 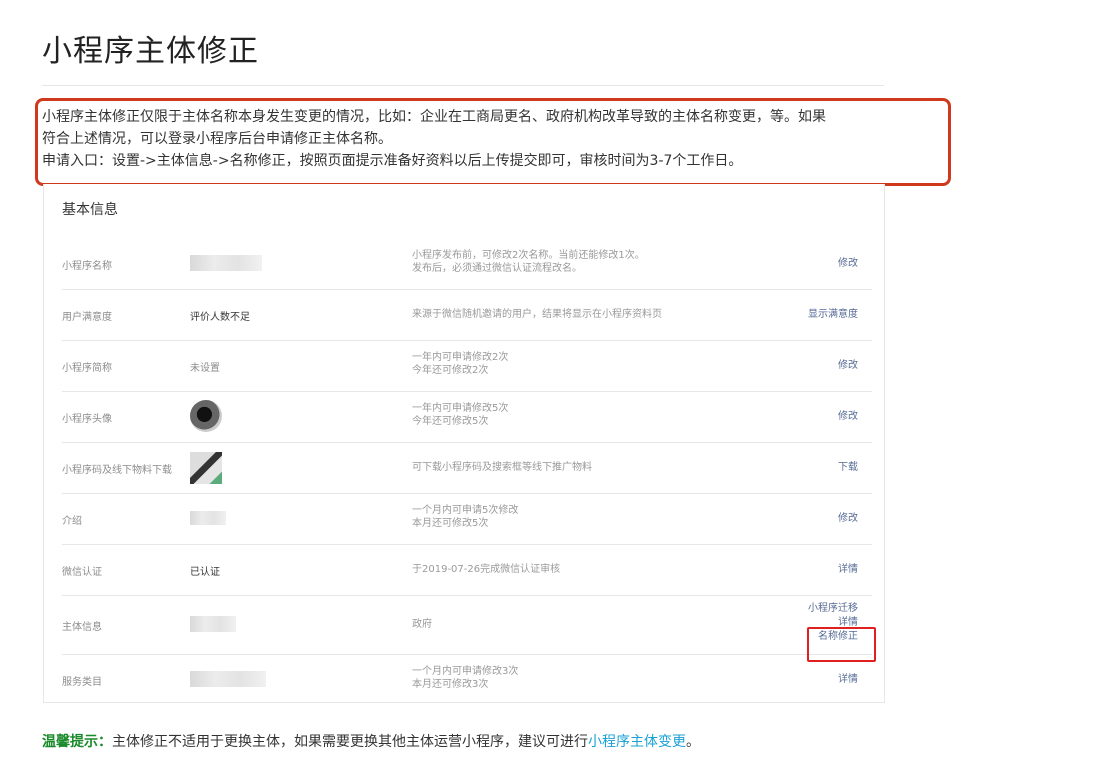 I want to click on row-label: 小程序简称, so click(x=87, y=368).